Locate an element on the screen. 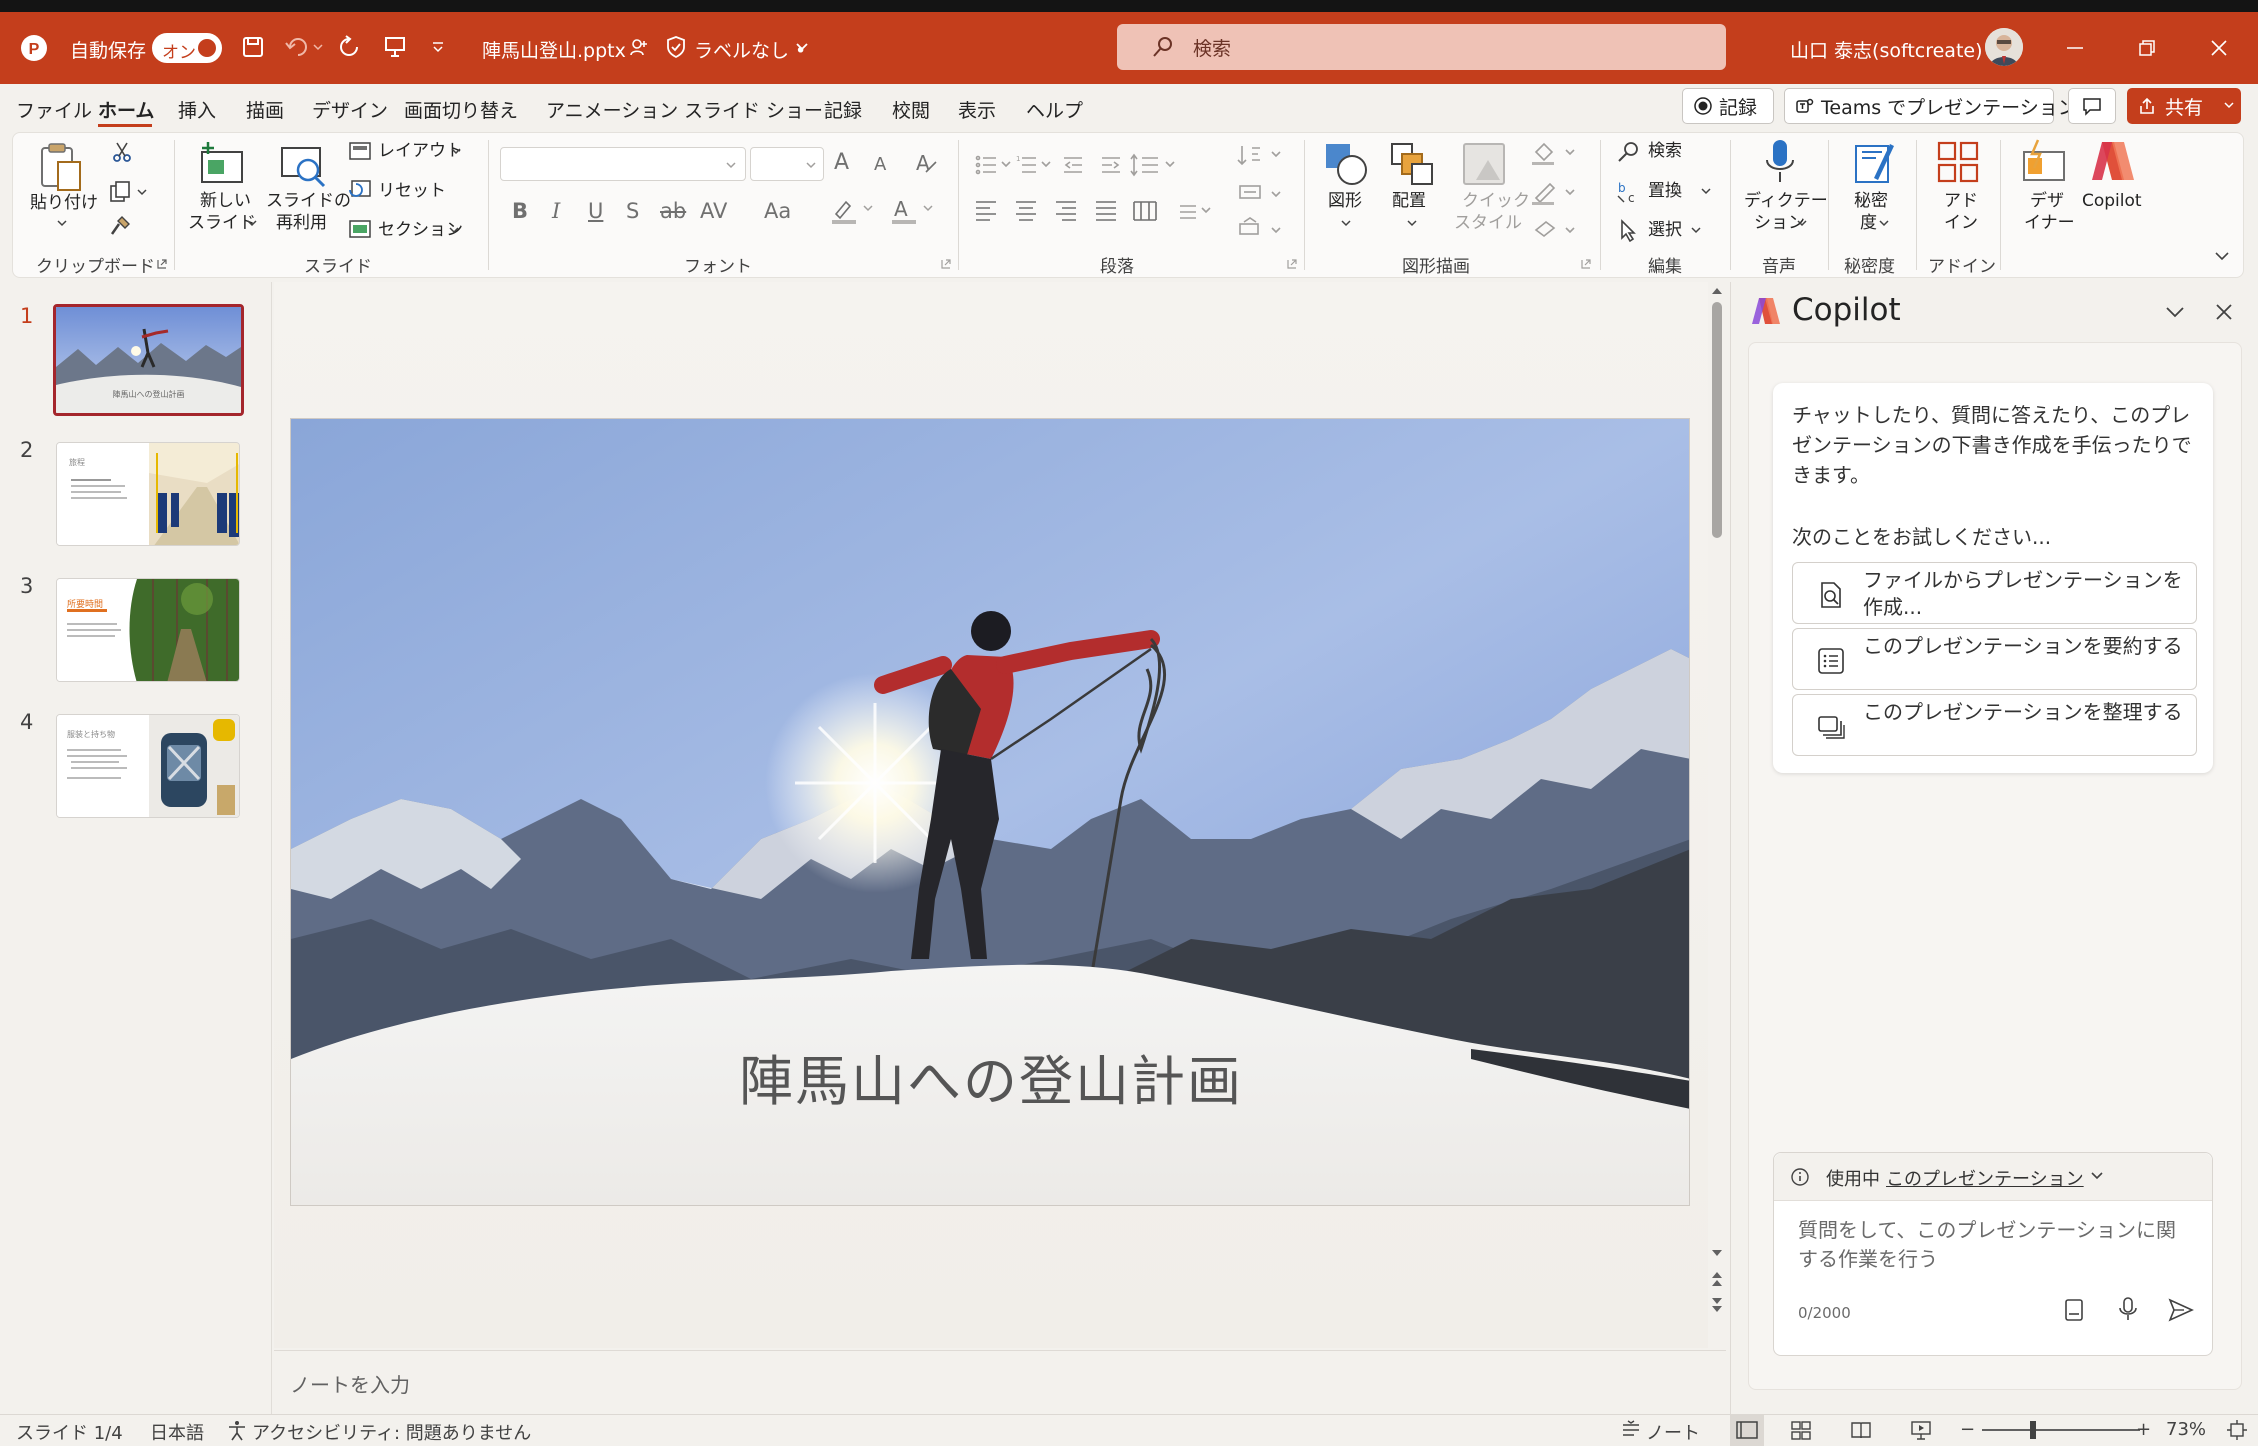 This screenshot has width=2258, height=1446. copilot-ribbon-label: Copilot is located at coordinates (2112, 201).